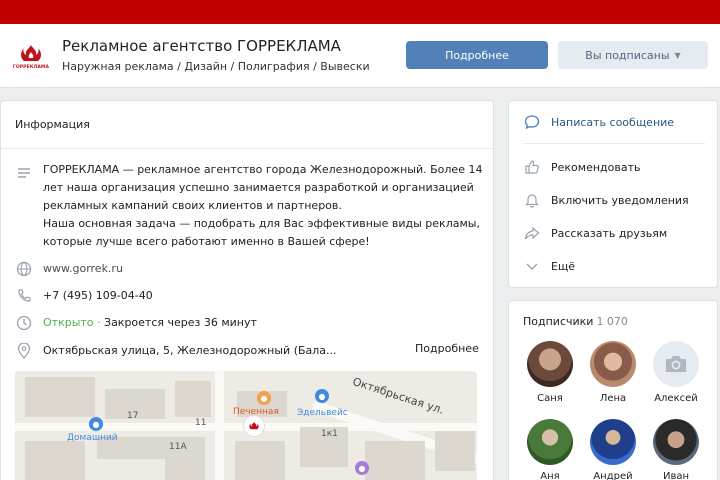  Describe the element at coordinates (627, 55) in the screenshot. I see `subscribed-label: Вы подписаны` at that location.